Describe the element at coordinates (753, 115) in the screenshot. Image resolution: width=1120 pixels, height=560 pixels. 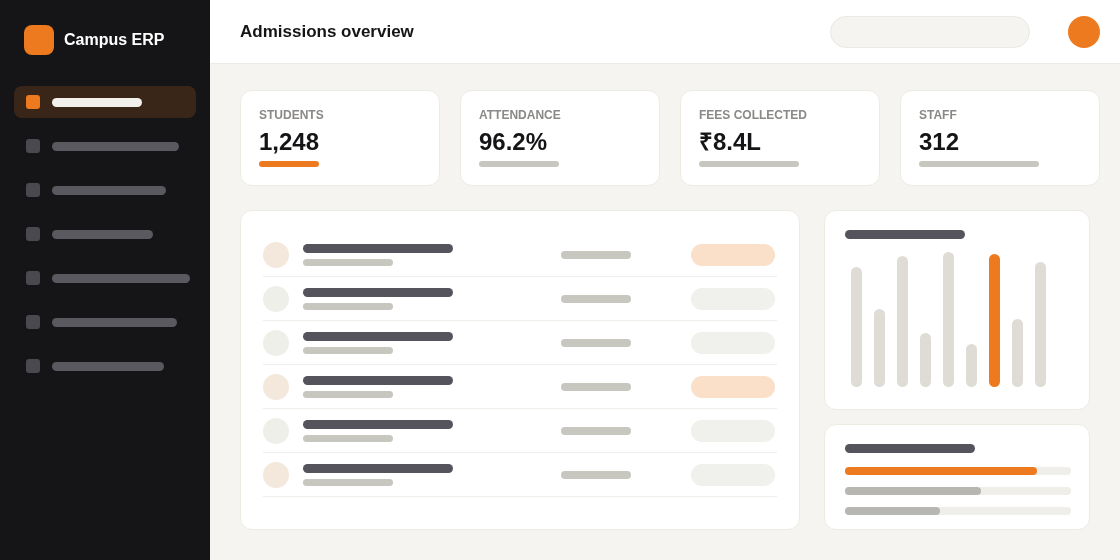
I see `stat-label: FEES COLLECTED` at that location.